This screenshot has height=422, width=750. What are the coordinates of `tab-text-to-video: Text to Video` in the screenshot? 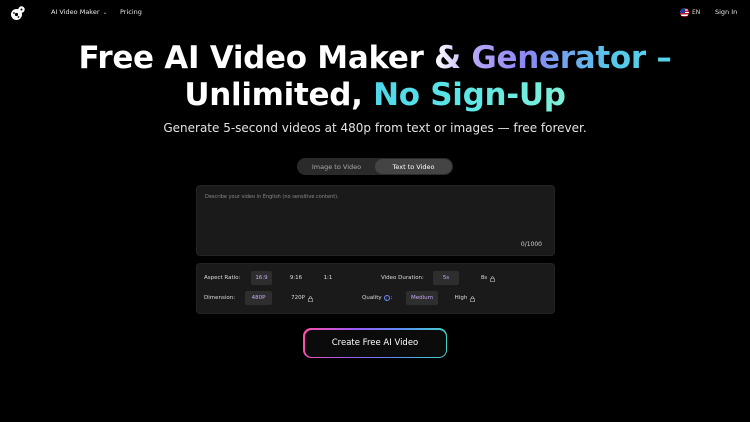 It's located at (413, 166).